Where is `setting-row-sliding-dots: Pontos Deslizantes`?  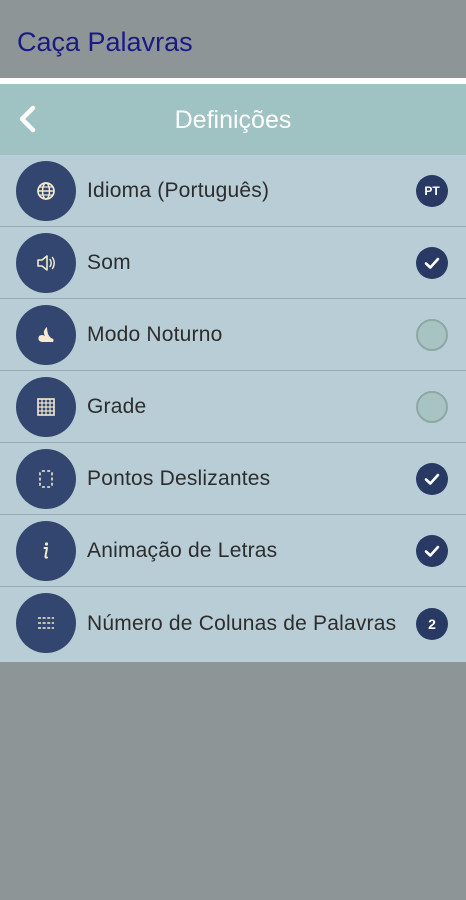
setting-row-sliding-dots: Pontos Deslizantes is located at coordinates (233, 479).